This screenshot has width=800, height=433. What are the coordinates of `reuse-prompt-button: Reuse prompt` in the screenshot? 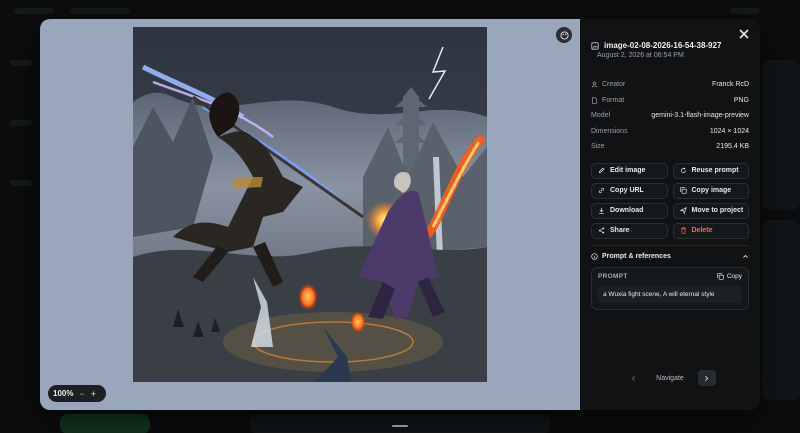 It's located at (710, 170).